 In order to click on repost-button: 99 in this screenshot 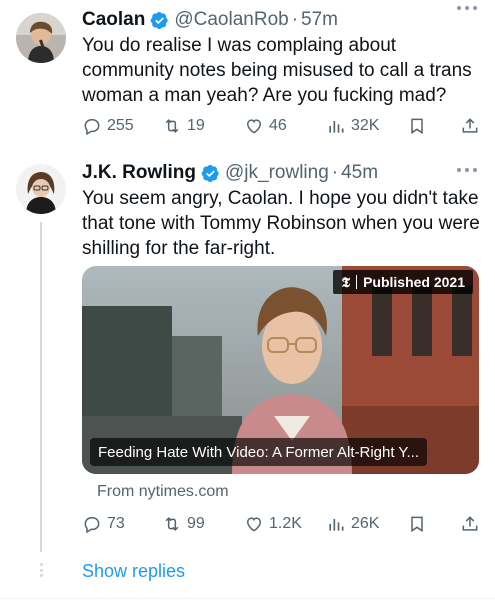, I will do `click(183, 524)`.